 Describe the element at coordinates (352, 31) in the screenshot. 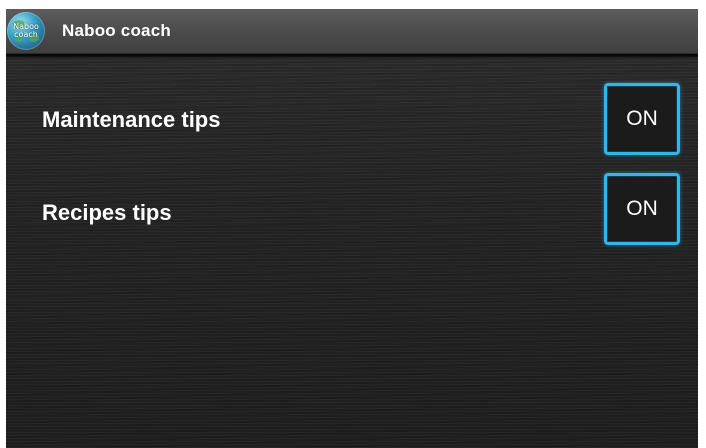

I see `action-bar: Naboo coach Naboo coach` at that location.